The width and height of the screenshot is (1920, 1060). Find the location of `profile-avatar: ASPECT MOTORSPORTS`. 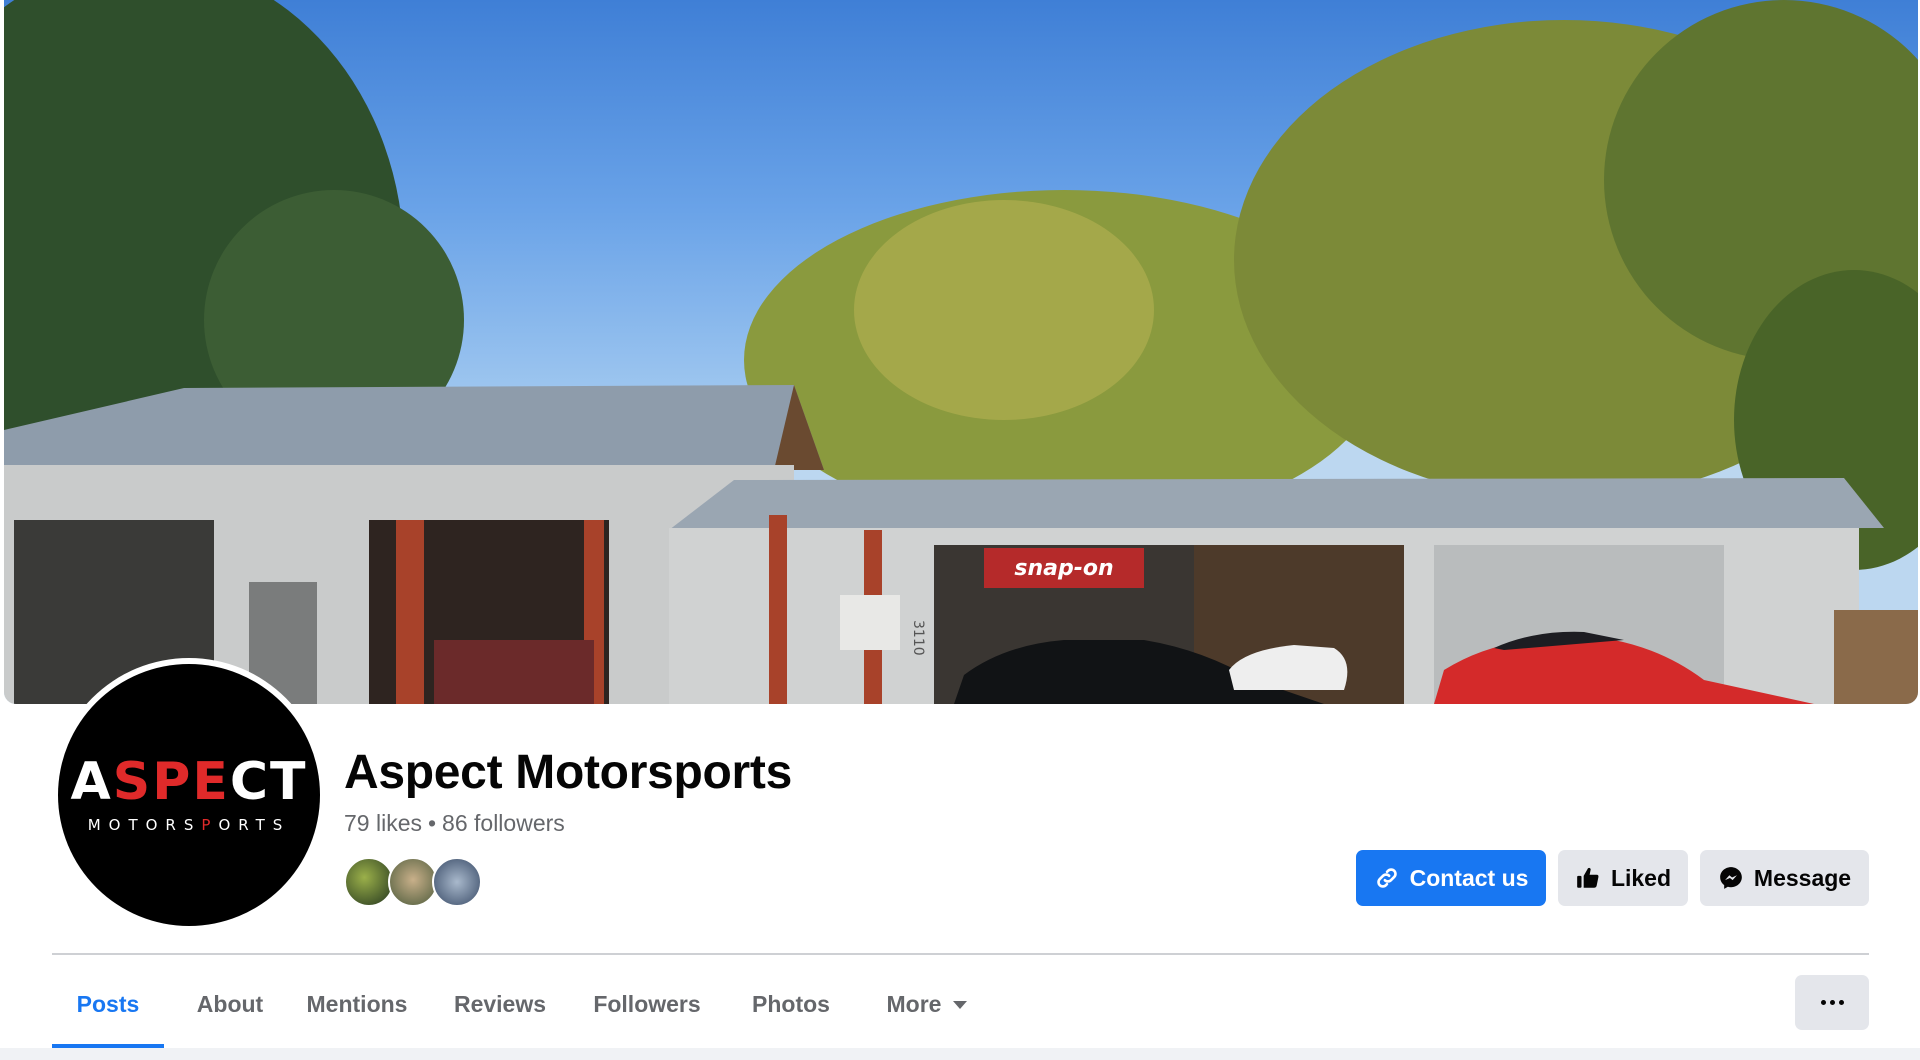

profile-avatar: ASPECT MOTORSPORTS is located at coordinates (189, 795).